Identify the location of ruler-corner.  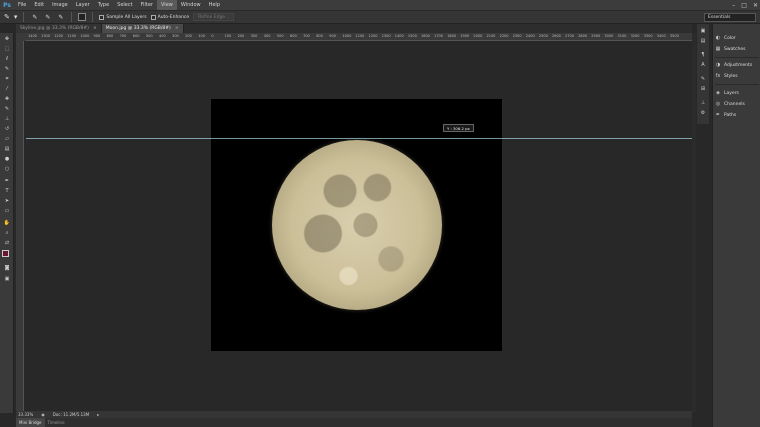
(21, 37).